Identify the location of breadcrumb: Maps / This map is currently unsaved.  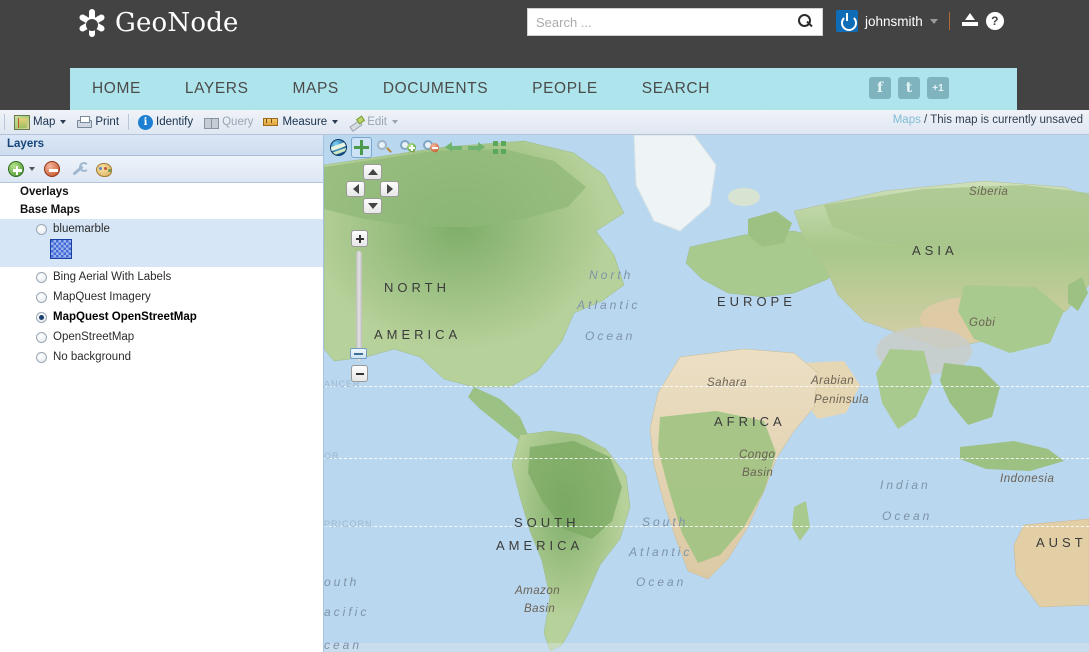
(988, 120).